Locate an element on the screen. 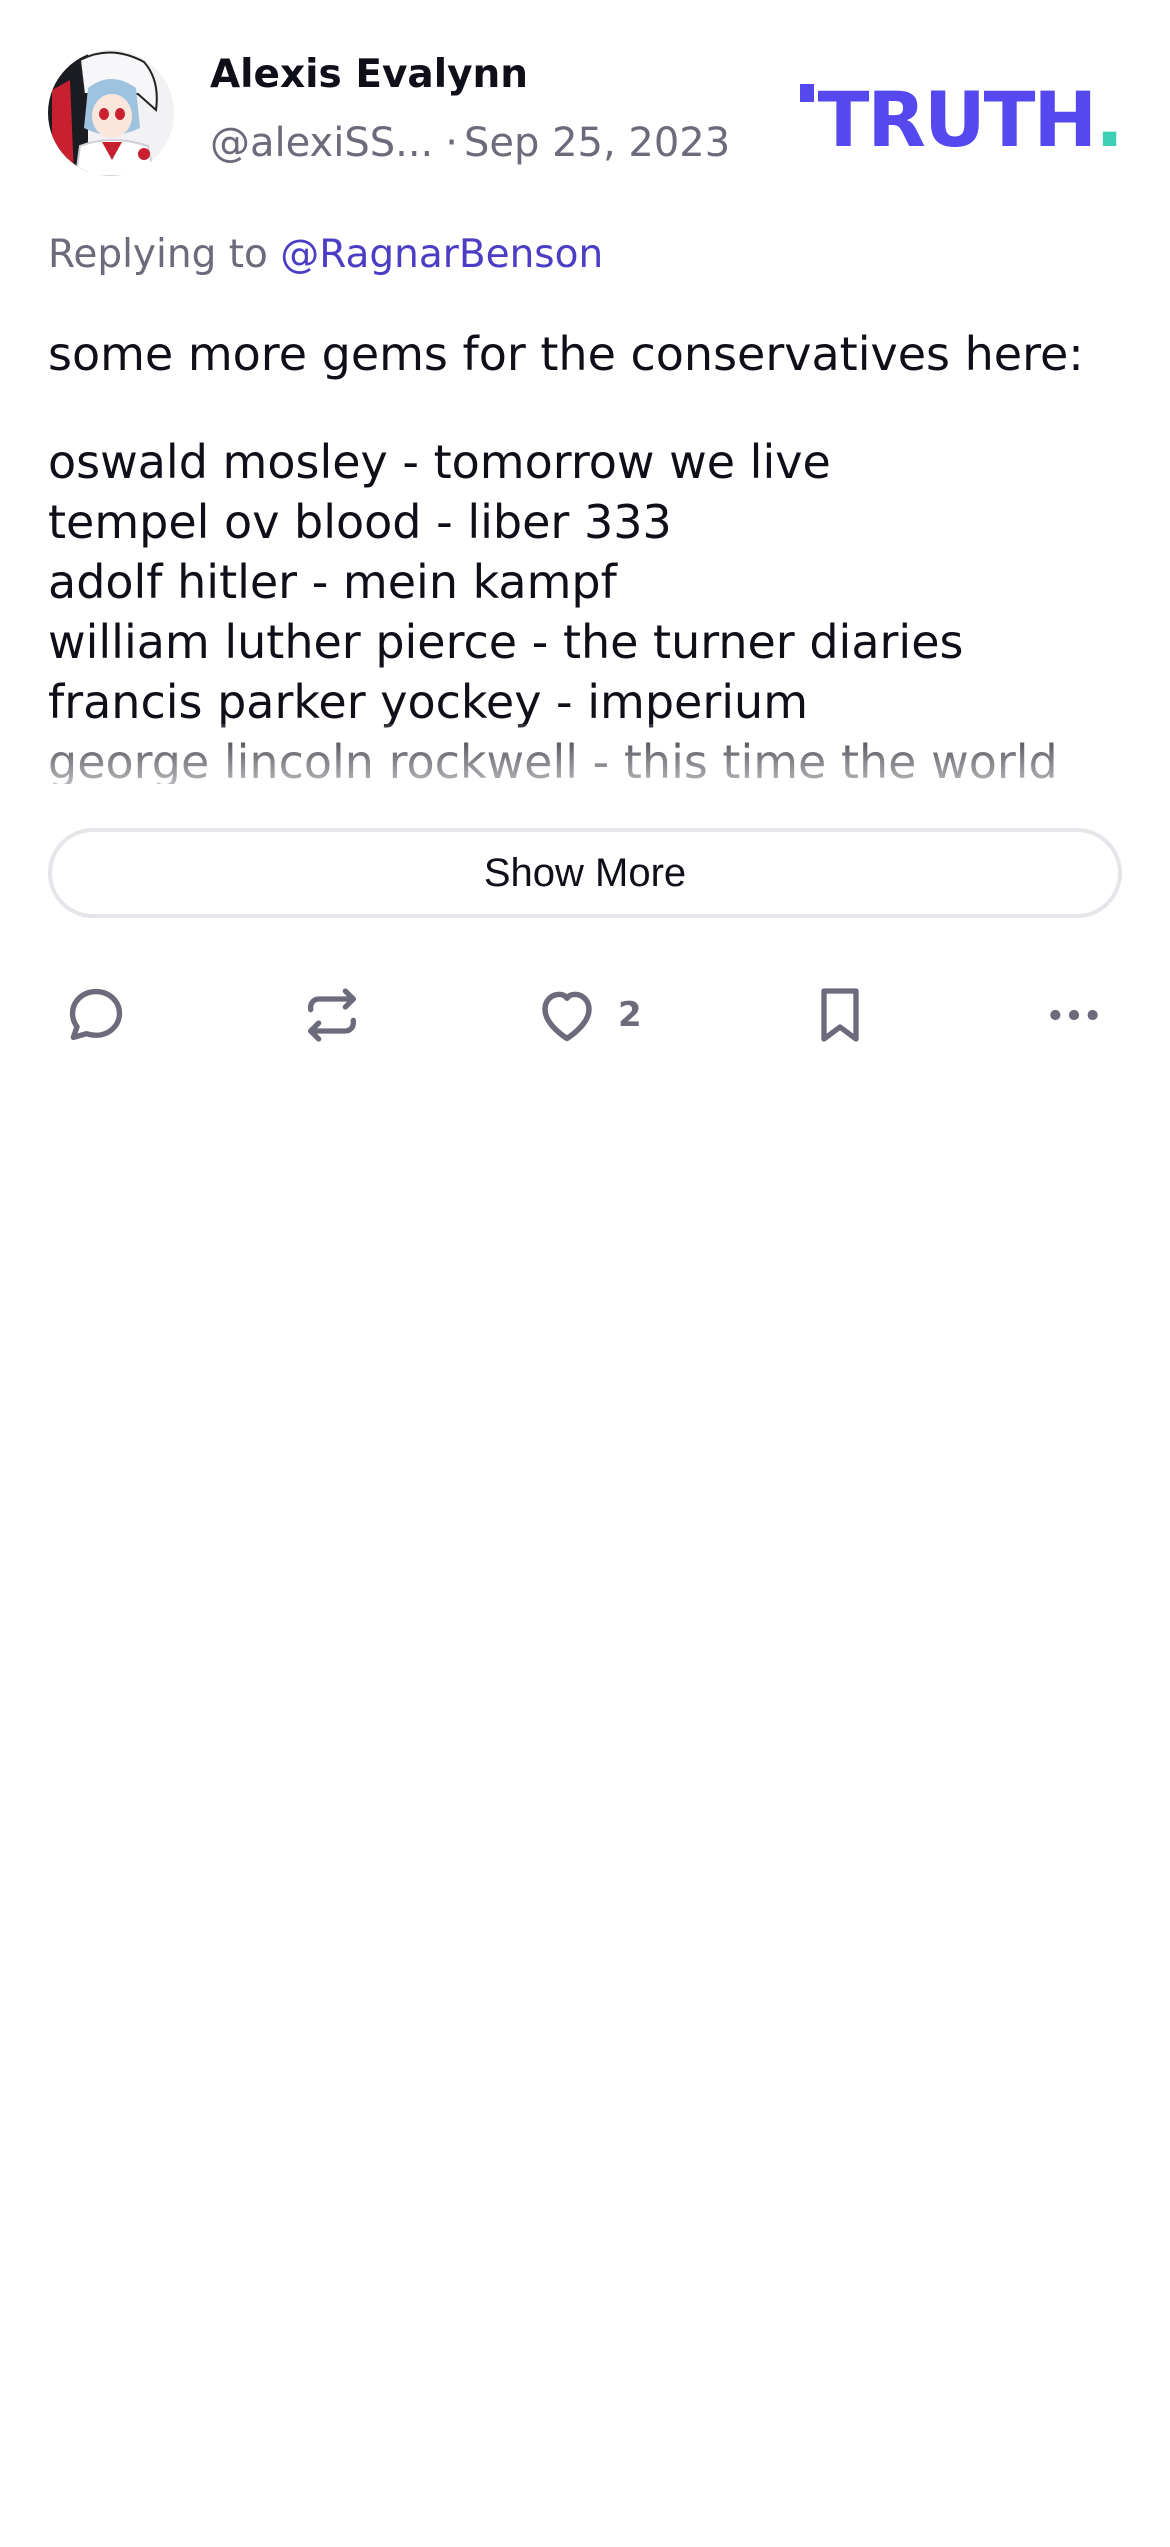  more-icon is located at coordinates (1074, 1015).